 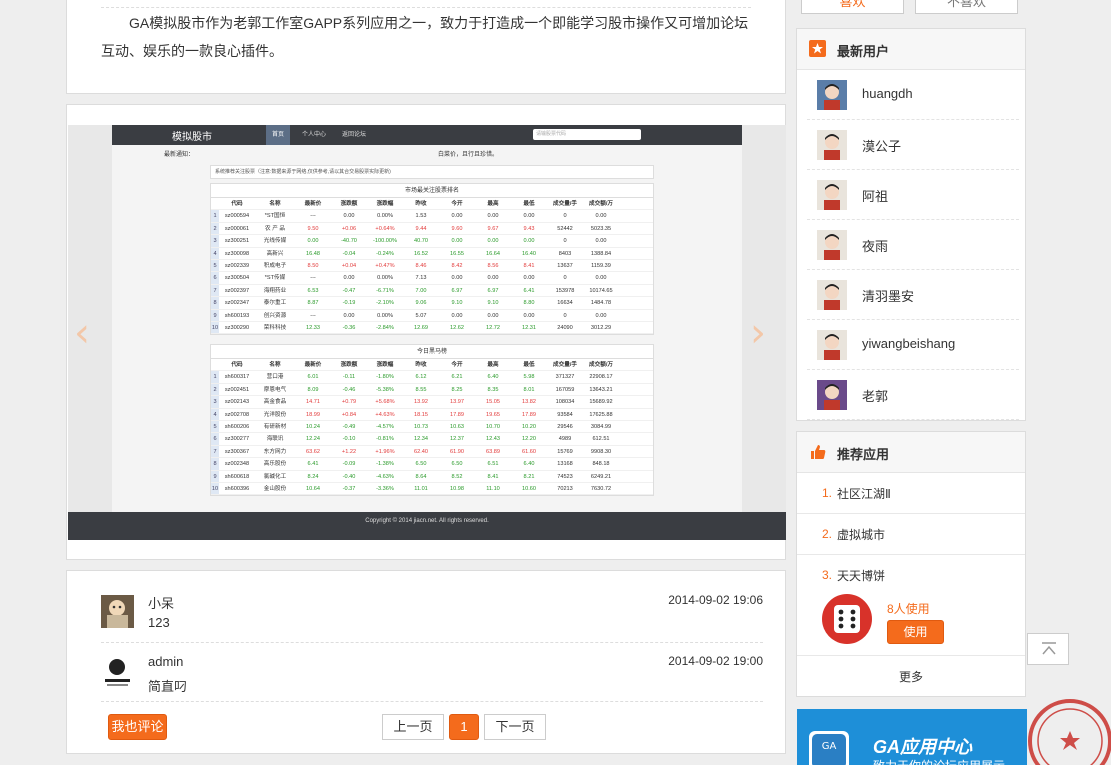 What do you see at coordinates (758, 333) in the screenshot?
I see `slider-next-icon: ›` at bounding box center [758, 333].